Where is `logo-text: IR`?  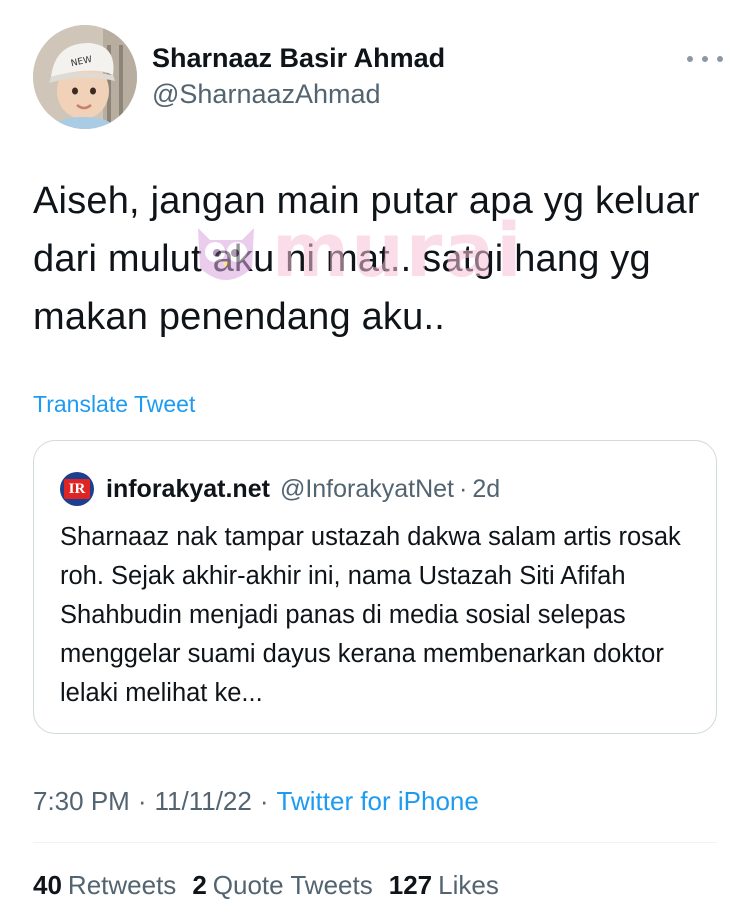
logo-text: IR is located at coordinates (77, 489).